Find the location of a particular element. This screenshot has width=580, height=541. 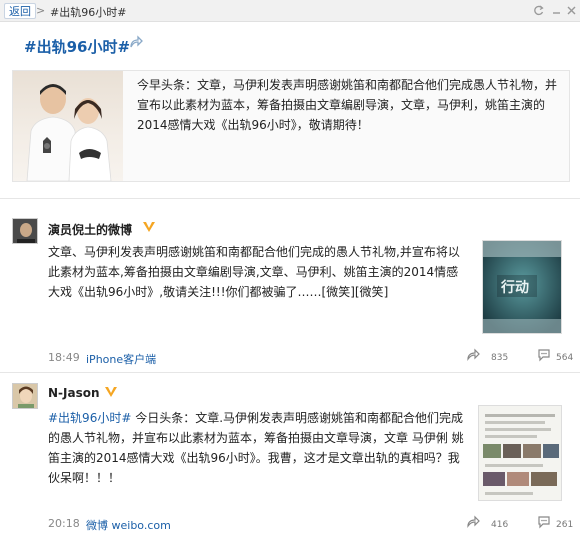

comment-count: 261 is located at coordinates (565, 525).